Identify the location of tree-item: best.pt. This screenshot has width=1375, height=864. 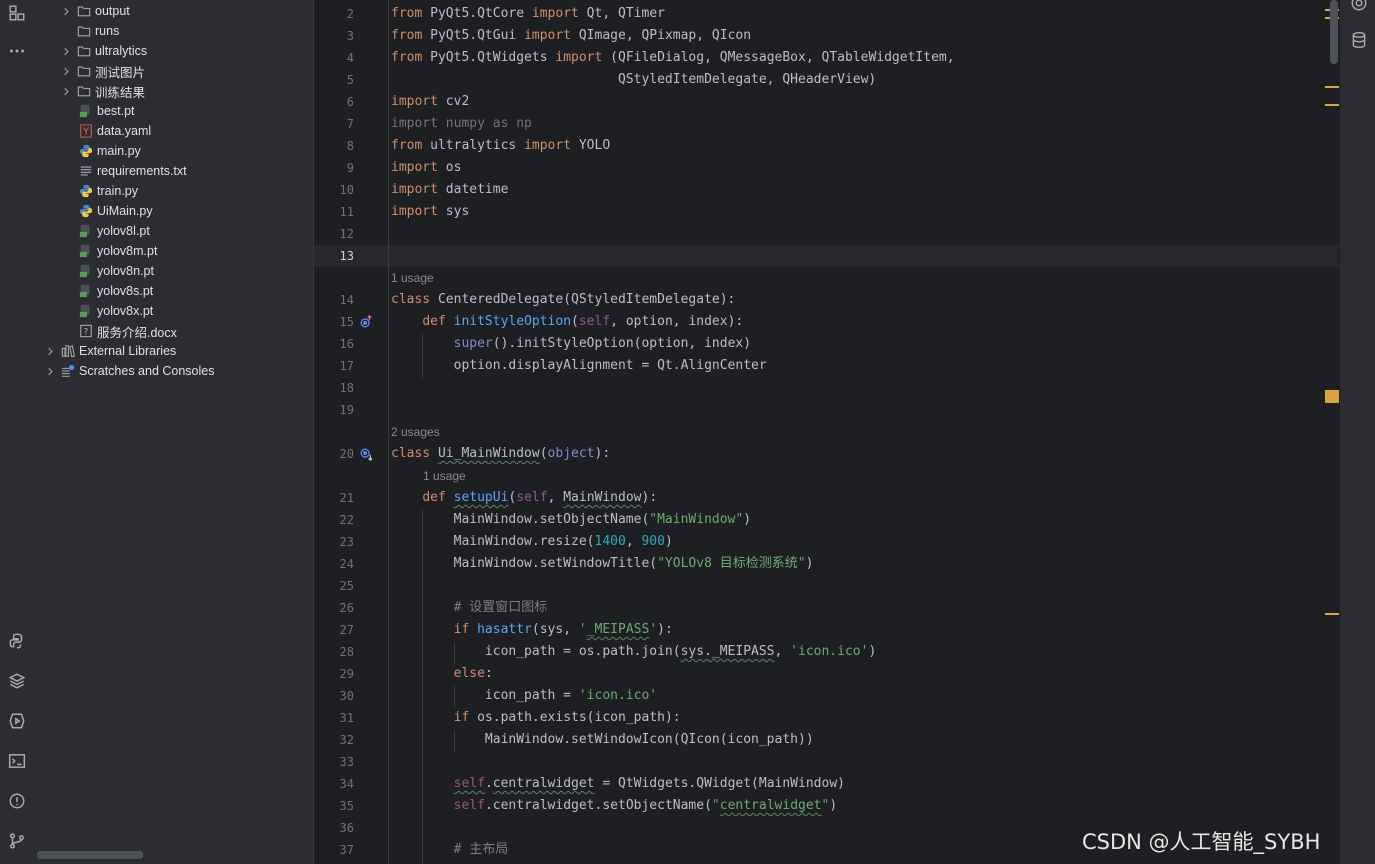
(175, 111).